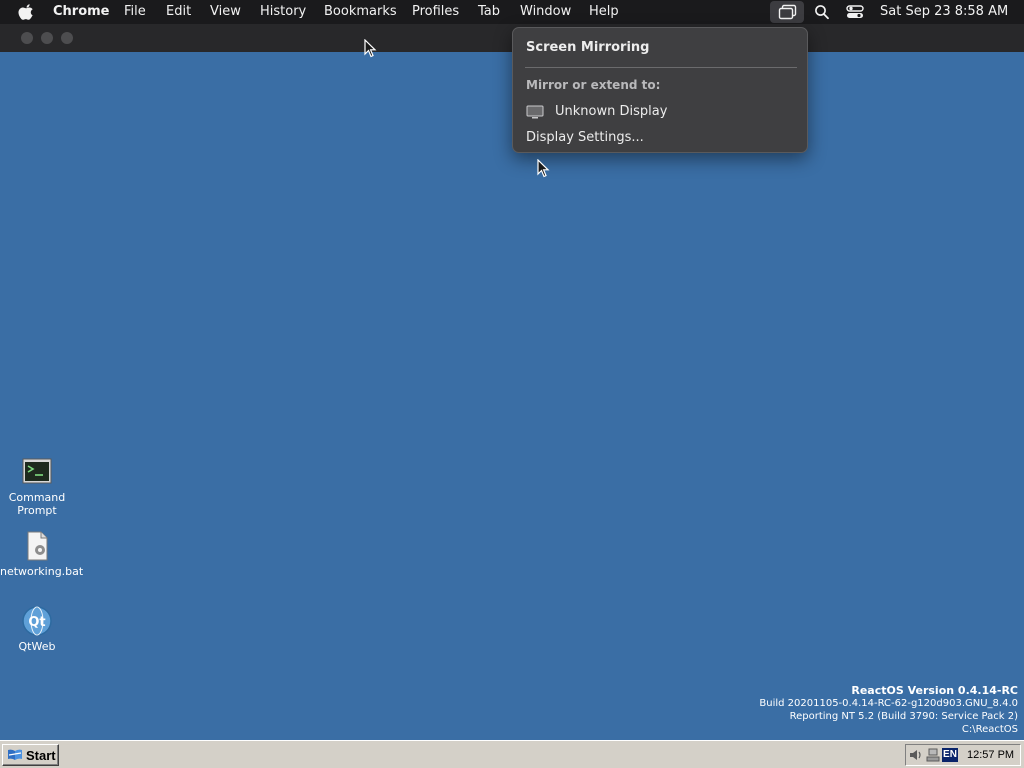  I want to click on start-label: Start, so click(41, 755).